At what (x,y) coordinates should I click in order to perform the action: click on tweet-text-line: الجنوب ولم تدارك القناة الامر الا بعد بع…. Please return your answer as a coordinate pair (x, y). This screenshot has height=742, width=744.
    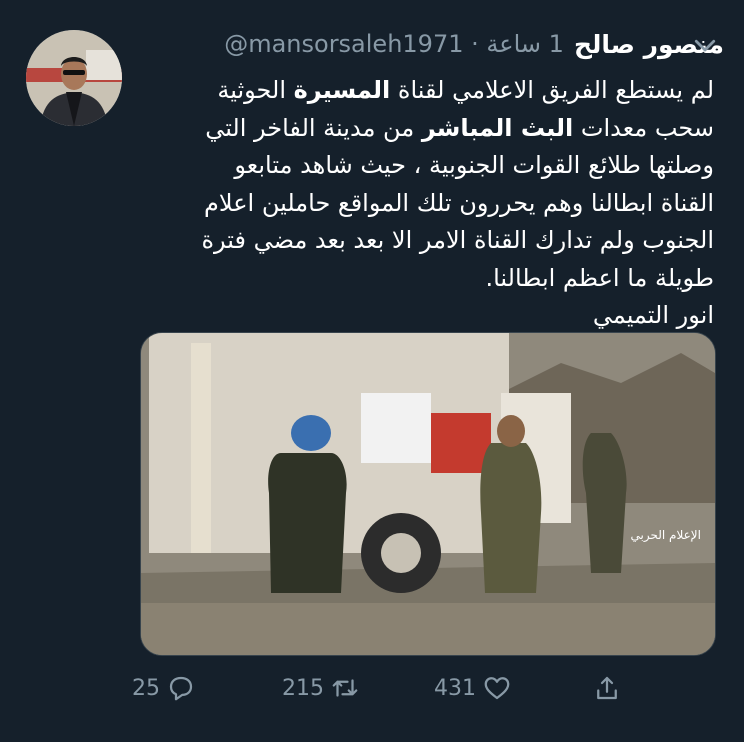
    Looking at the image, I should click on (414, 241).